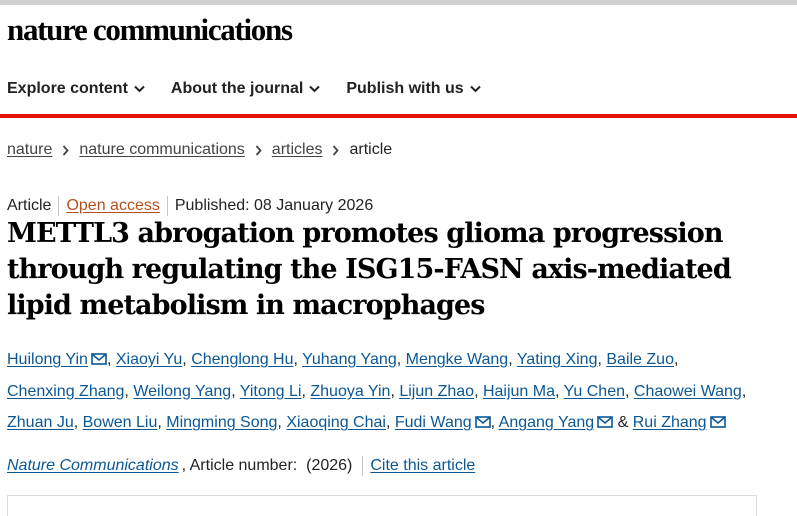 The height and width of the screenshot is (516, 797). What do you see at coordinates (271, 391) in the screenshot?
I see `author-link: Yitong Li` at bounding box center [271, 391].